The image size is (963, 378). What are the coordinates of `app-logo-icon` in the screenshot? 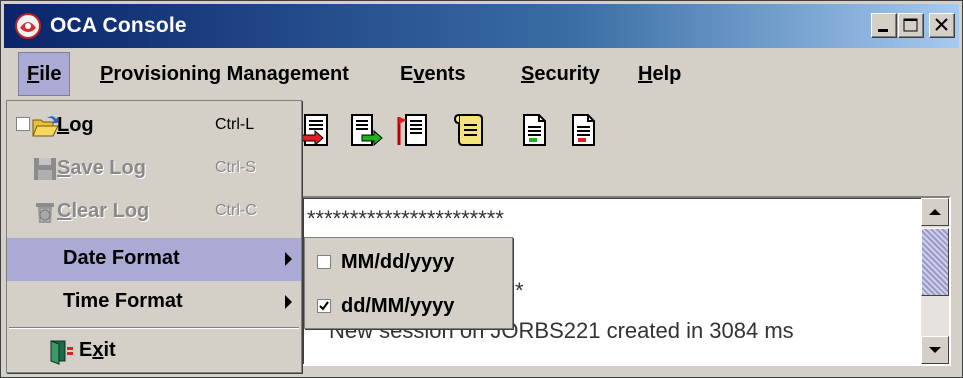 It's located at (28, 26).